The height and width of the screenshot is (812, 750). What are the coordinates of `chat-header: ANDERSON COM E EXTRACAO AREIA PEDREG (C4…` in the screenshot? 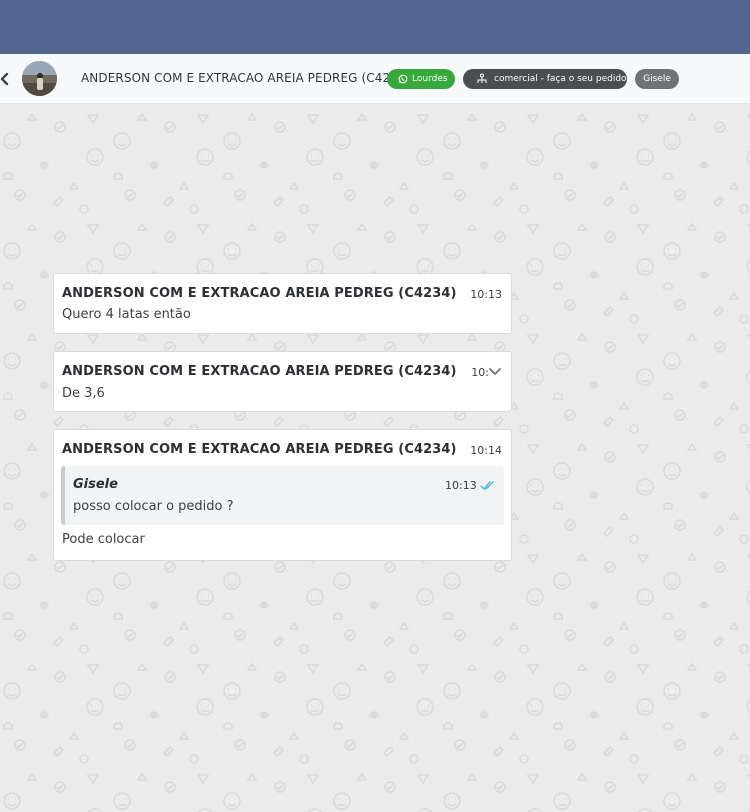 It's located at (375, 79).